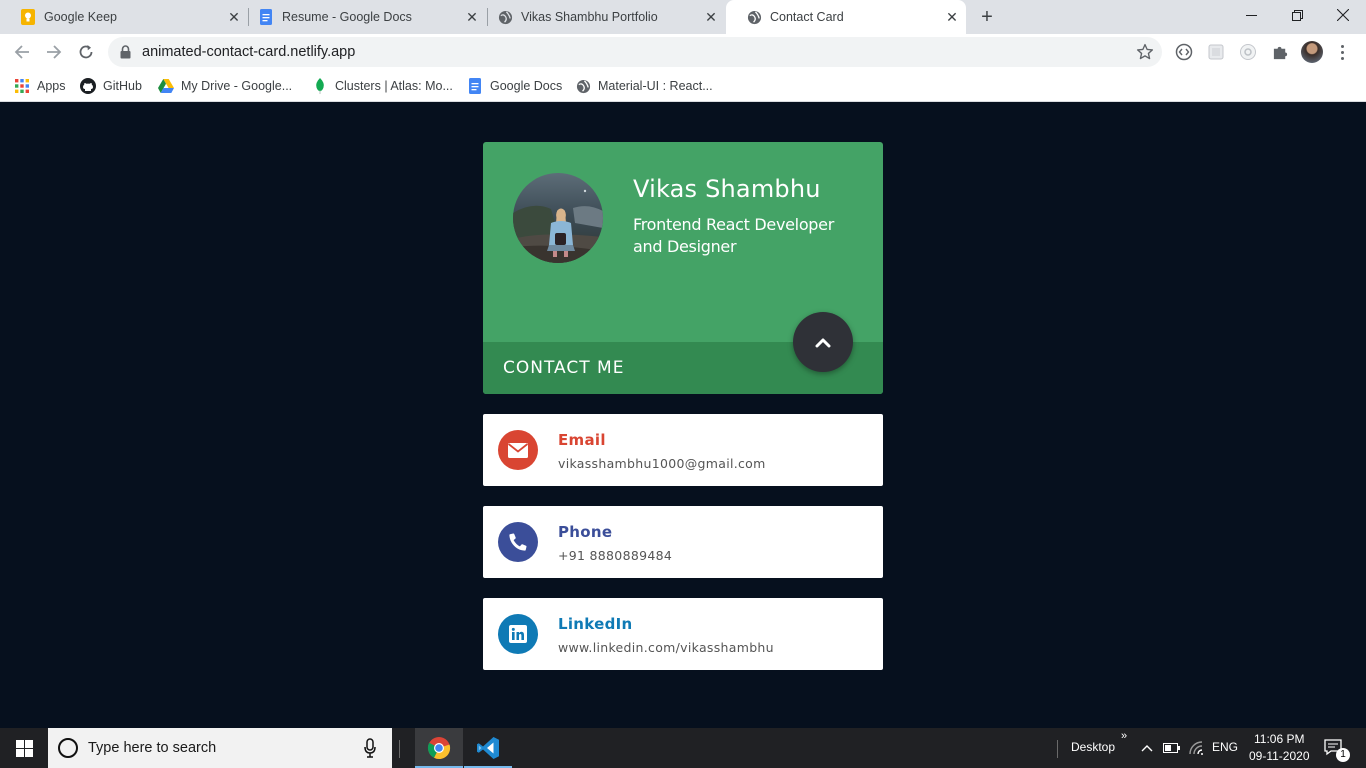 This screenshot has height=768, width=1366. Describe the element at coordinates (80, 17) in the screenshot. I see `tab-title: Google Keep` at that location.